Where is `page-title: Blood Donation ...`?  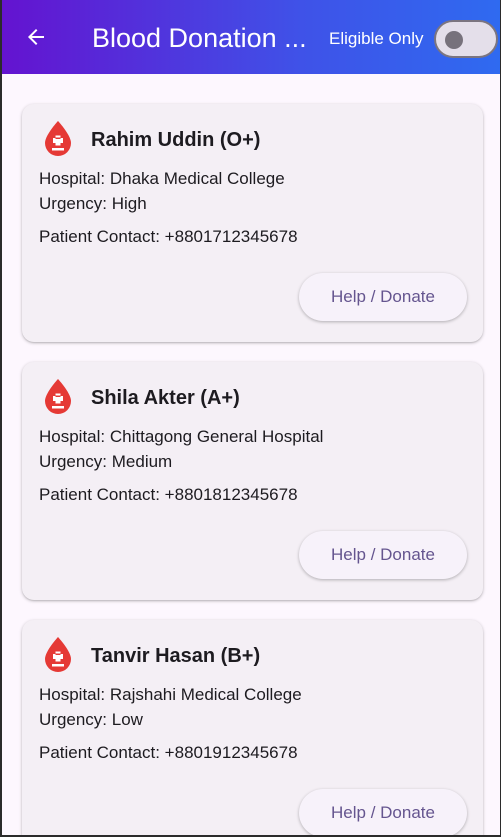
page-title: Blood Donation ... is located at coordinates (199, 38).